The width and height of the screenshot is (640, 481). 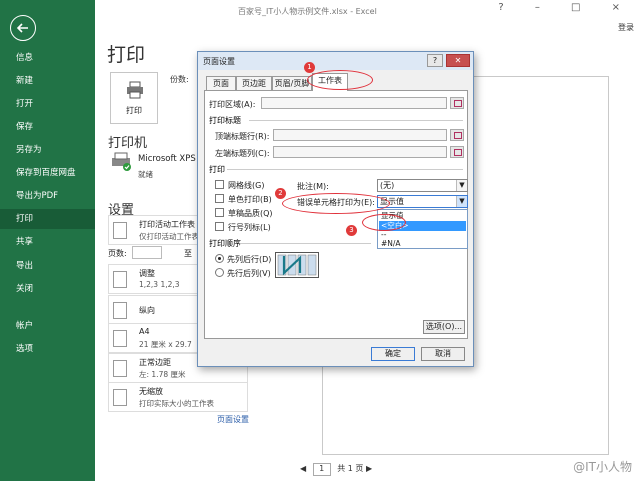 I want to click on gridlines-label: 网格线(G), so click(x=246, y=185).